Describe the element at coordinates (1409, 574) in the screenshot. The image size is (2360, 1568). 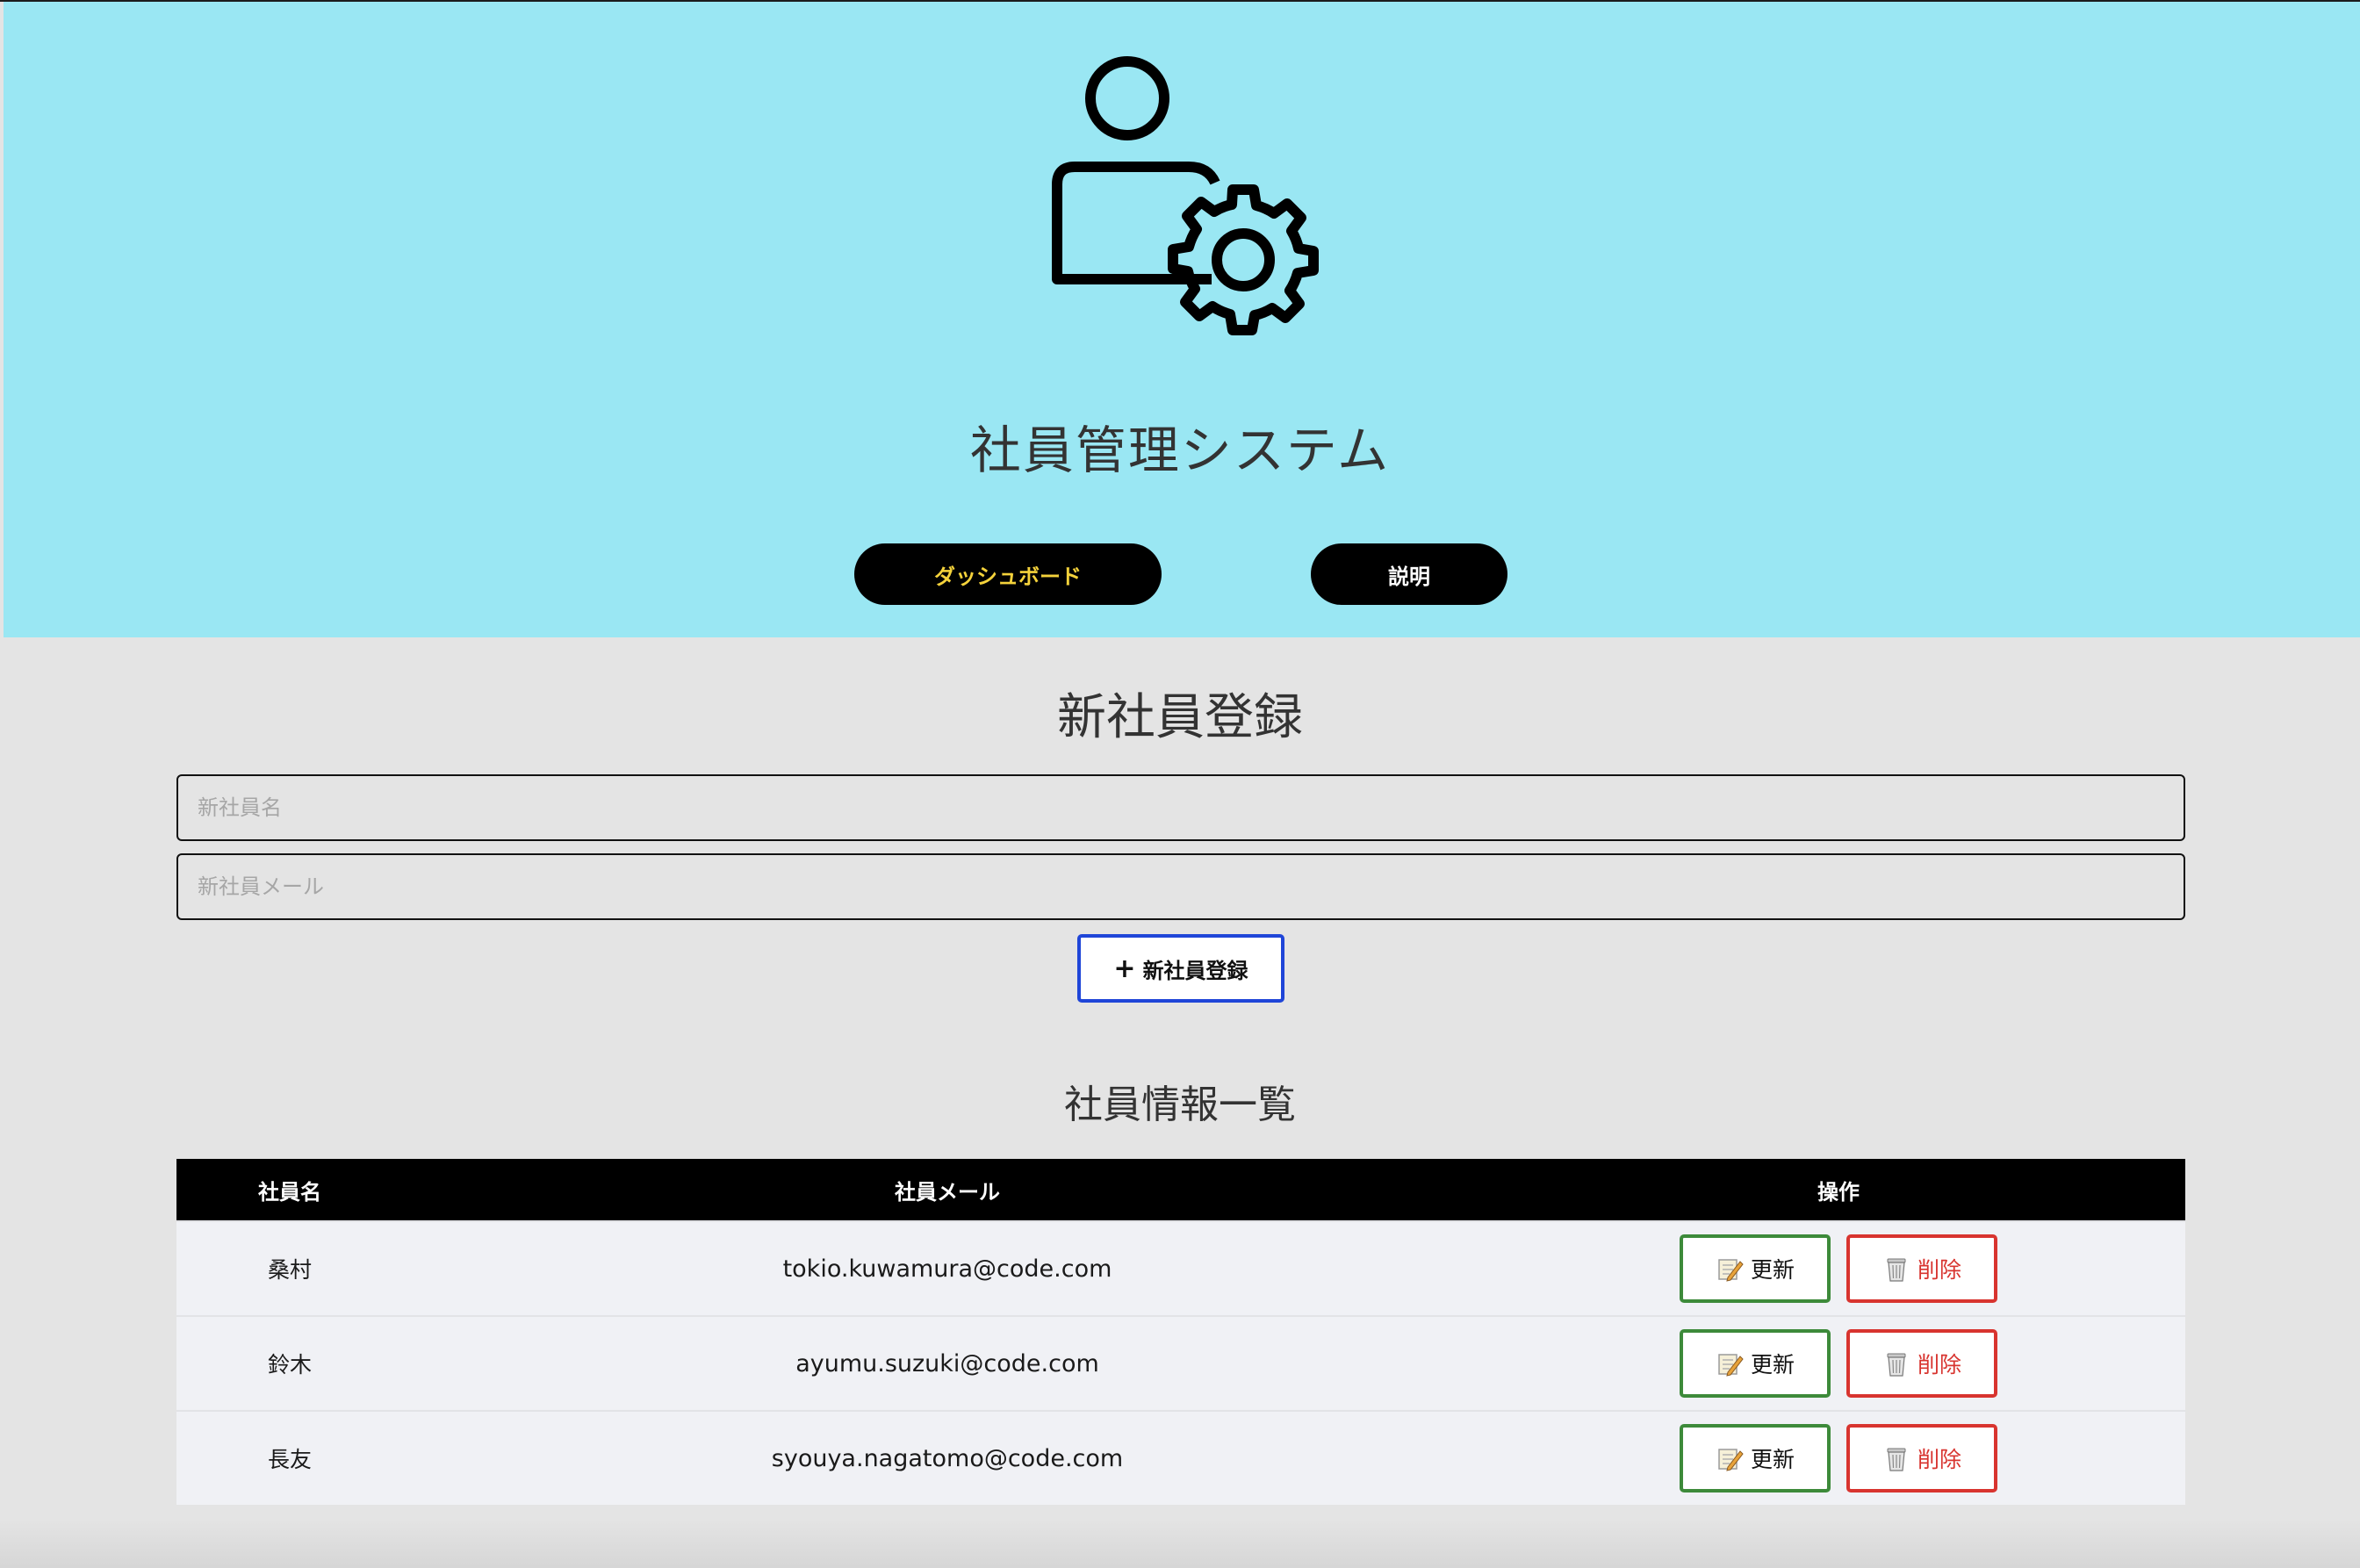
I see `explain-button: 説明` at that location.